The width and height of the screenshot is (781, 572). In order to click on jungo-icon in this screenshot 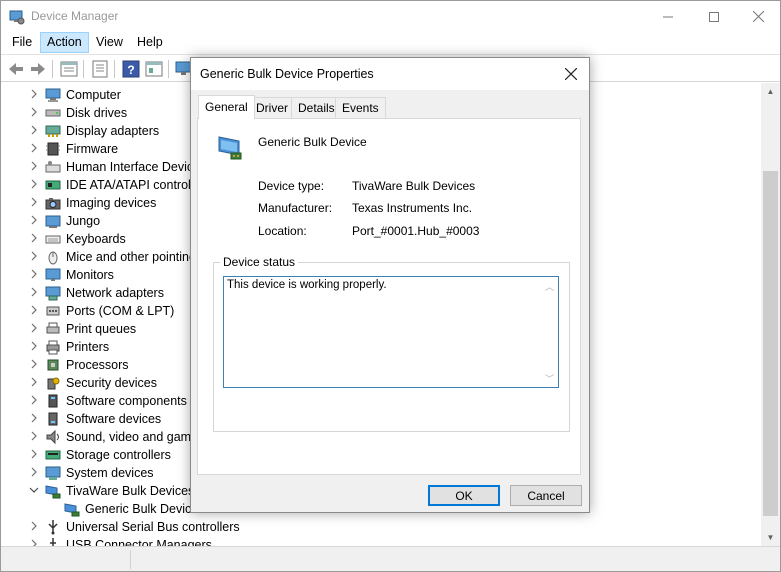, I will do `click(53, 221)`.